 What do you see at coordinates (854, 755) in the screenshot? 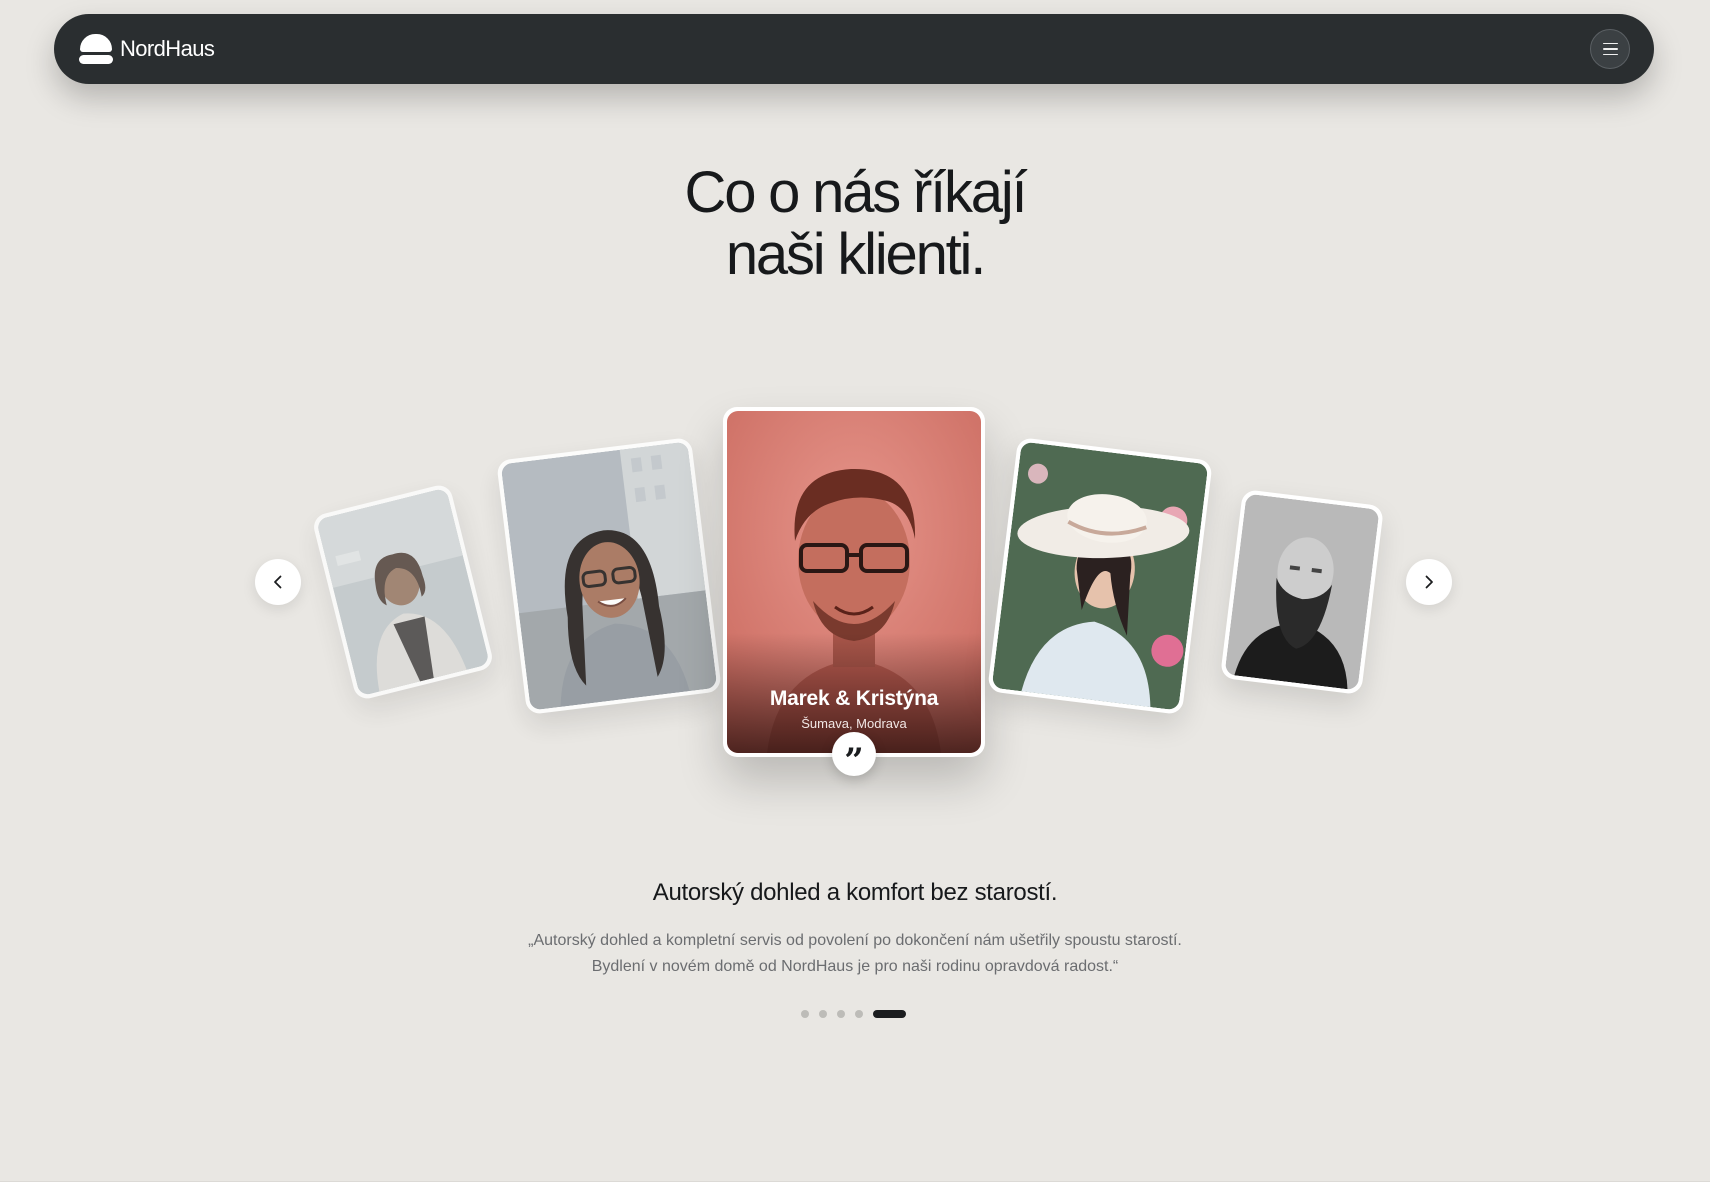
I see `quote-icon: ”` at bounding box center [854, 755].